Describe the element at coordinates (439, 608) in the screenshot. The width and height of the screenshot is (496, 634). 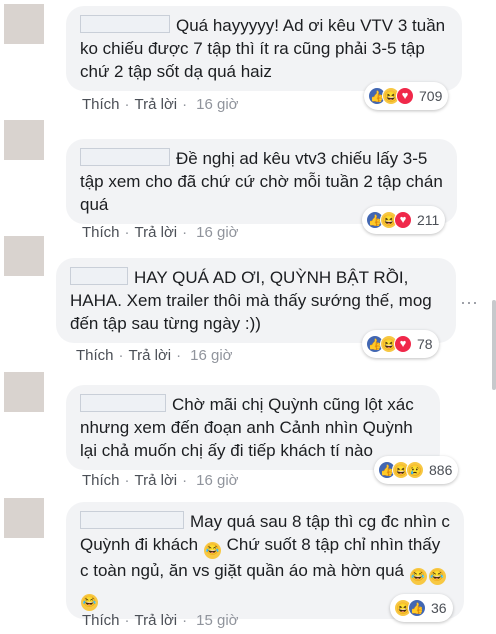
I see `reaction-count: 36` at that location.